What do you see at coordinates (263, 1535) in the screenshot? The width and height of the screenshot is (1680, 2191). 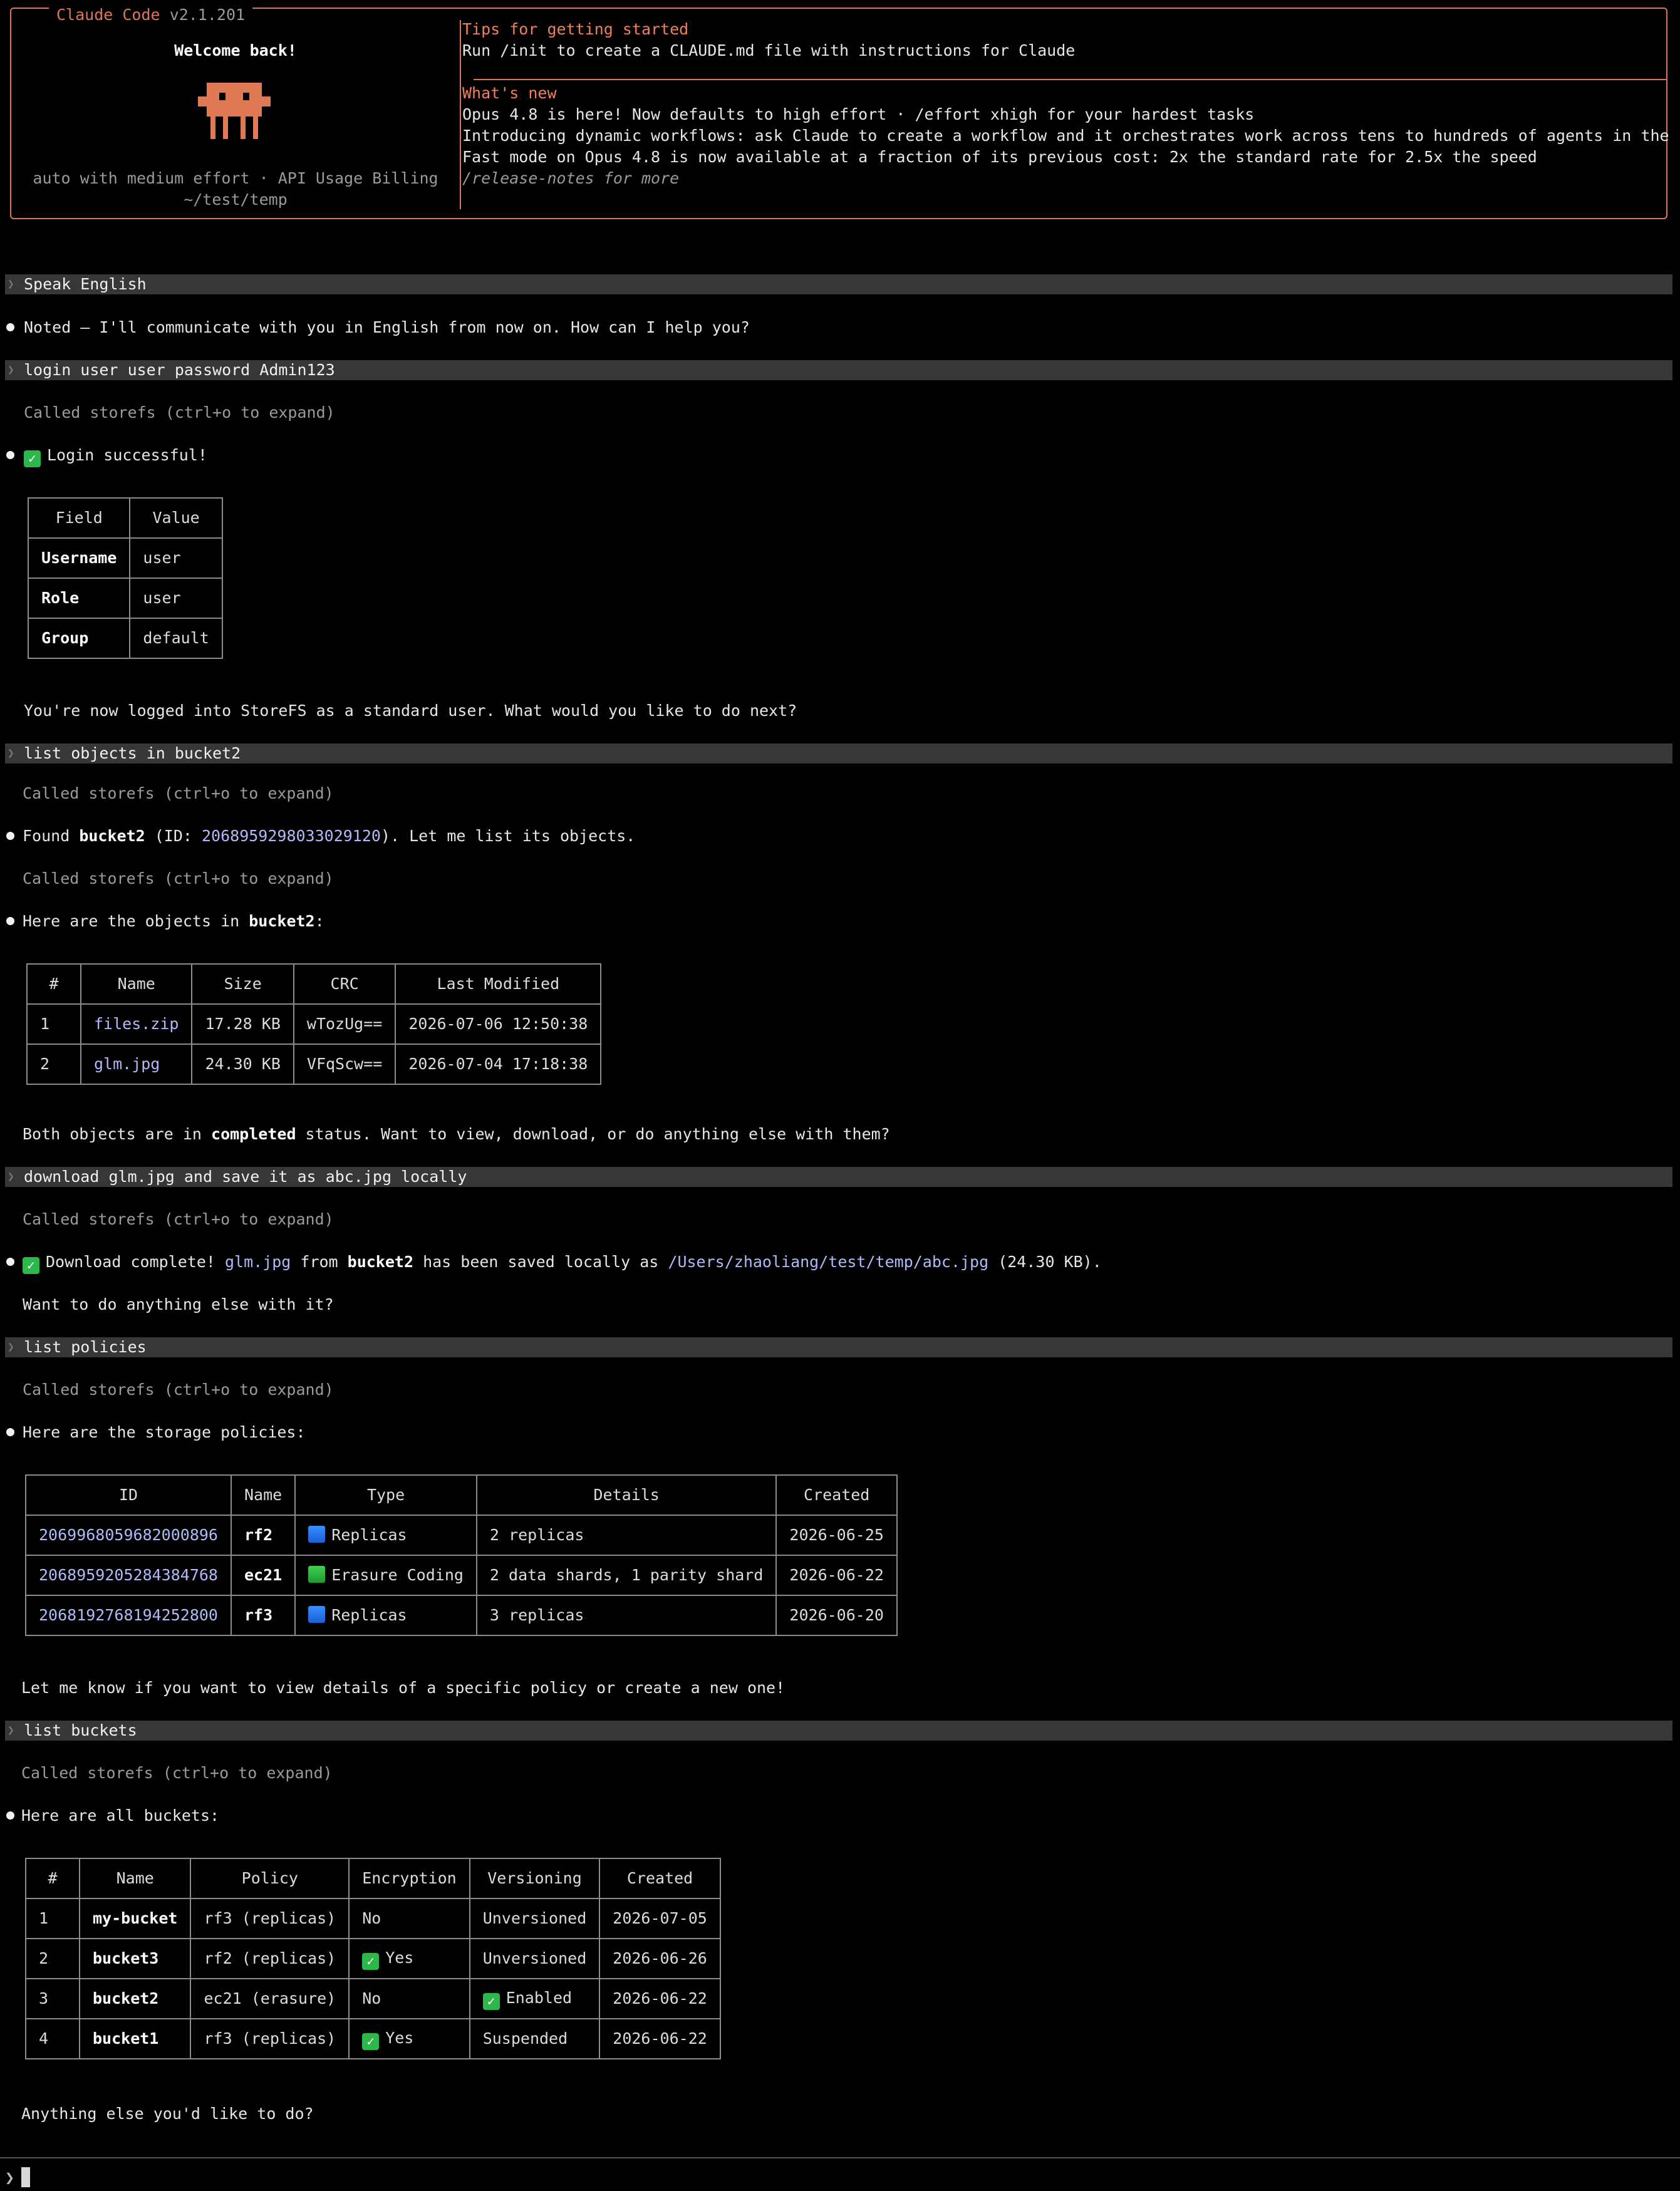 I see `table-cell: rf2` at bounding box center [263, 1535].